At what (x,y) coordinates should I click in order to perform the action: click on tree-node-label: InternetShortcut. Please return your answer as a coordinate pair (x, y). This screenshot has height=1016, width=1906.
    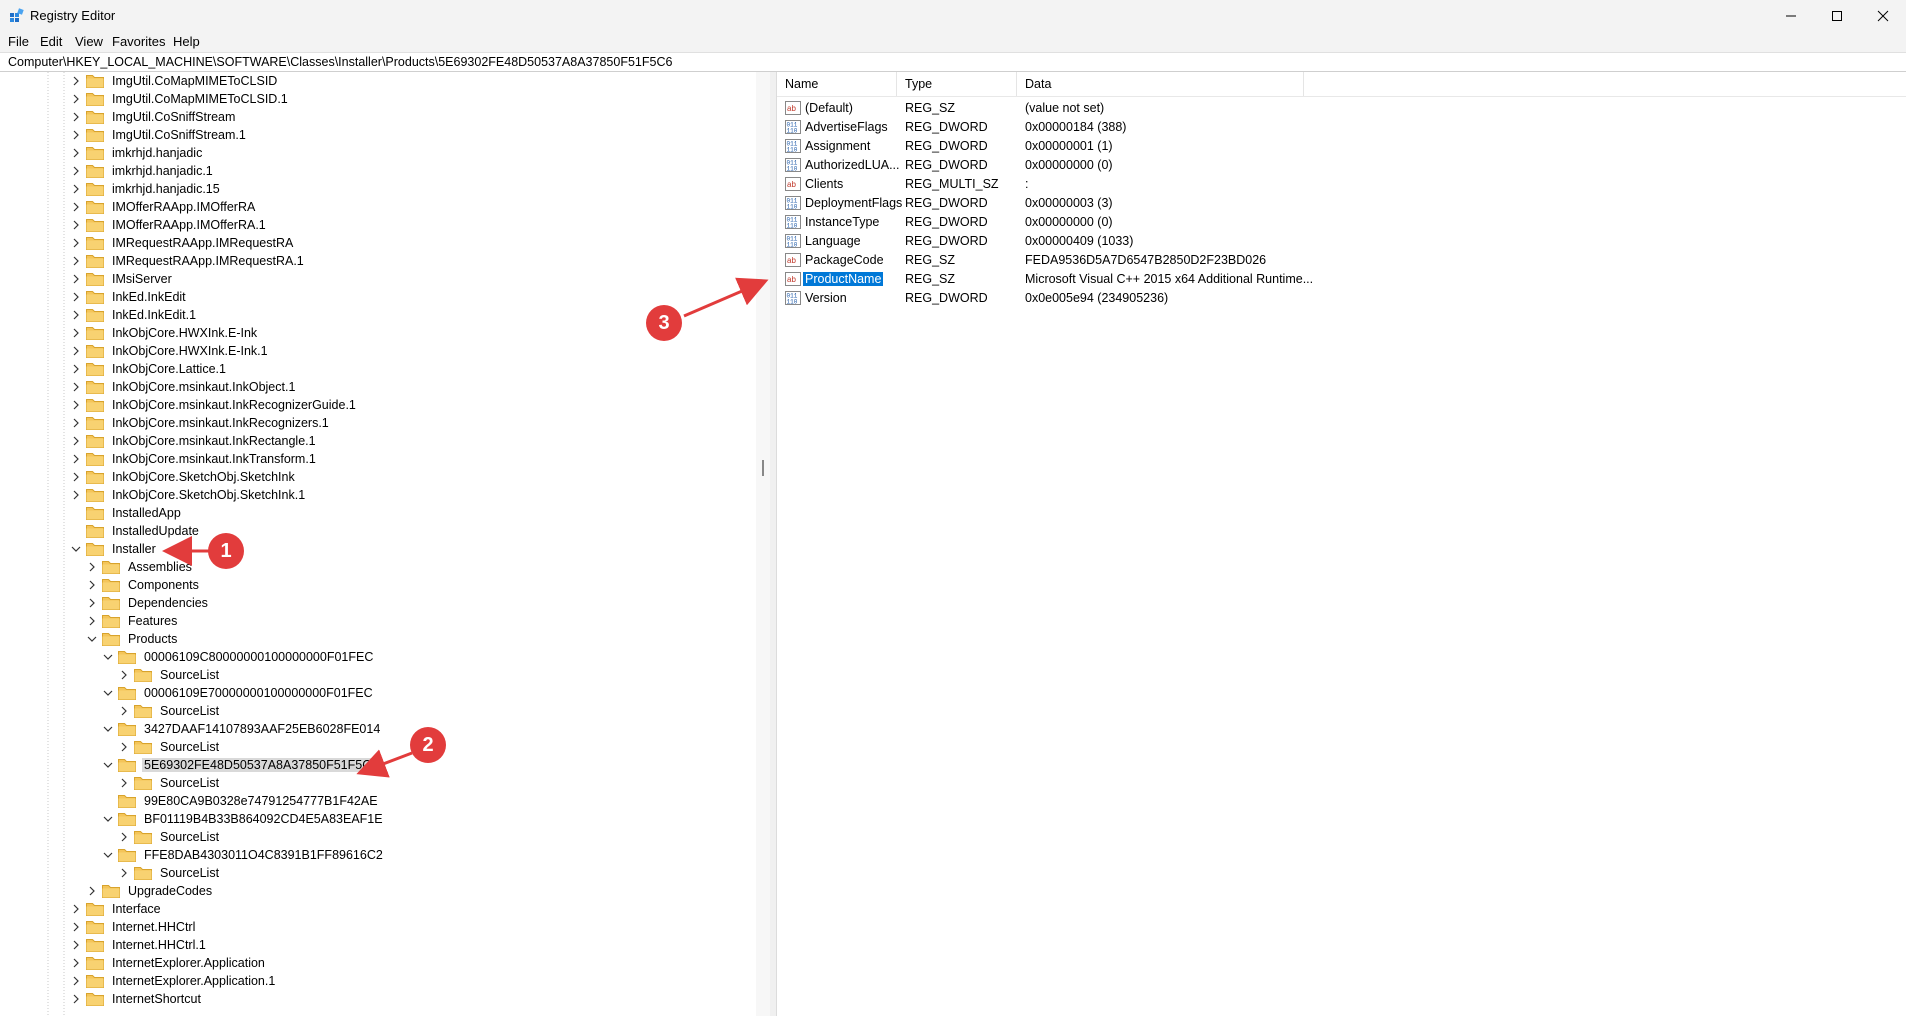
    Looking at the image, I should click on (156, 999).